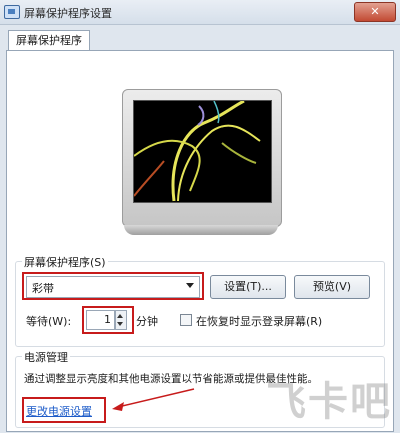 The image size is (400, 433). I want to click on window-title: 屏幕保护程序设置, so click(68, 13).